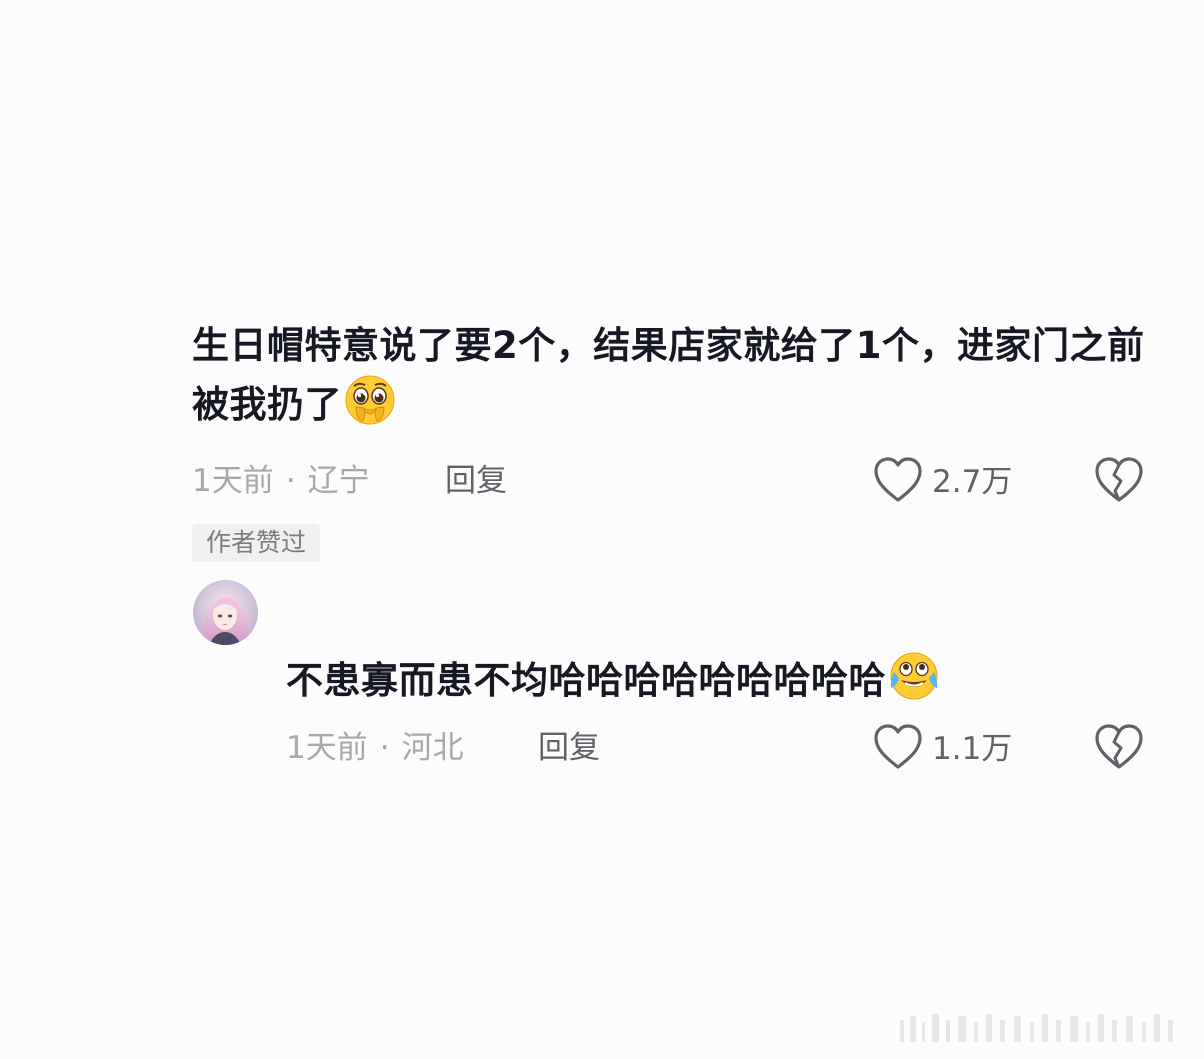 The height and width of the screenshot is (1059, 1204). Describe the element at coordinates (586, 680) in the screenshot. I see `reply-text: 不患寡而患不均哈哈哈哈哈哈哈哈哈` at that location.